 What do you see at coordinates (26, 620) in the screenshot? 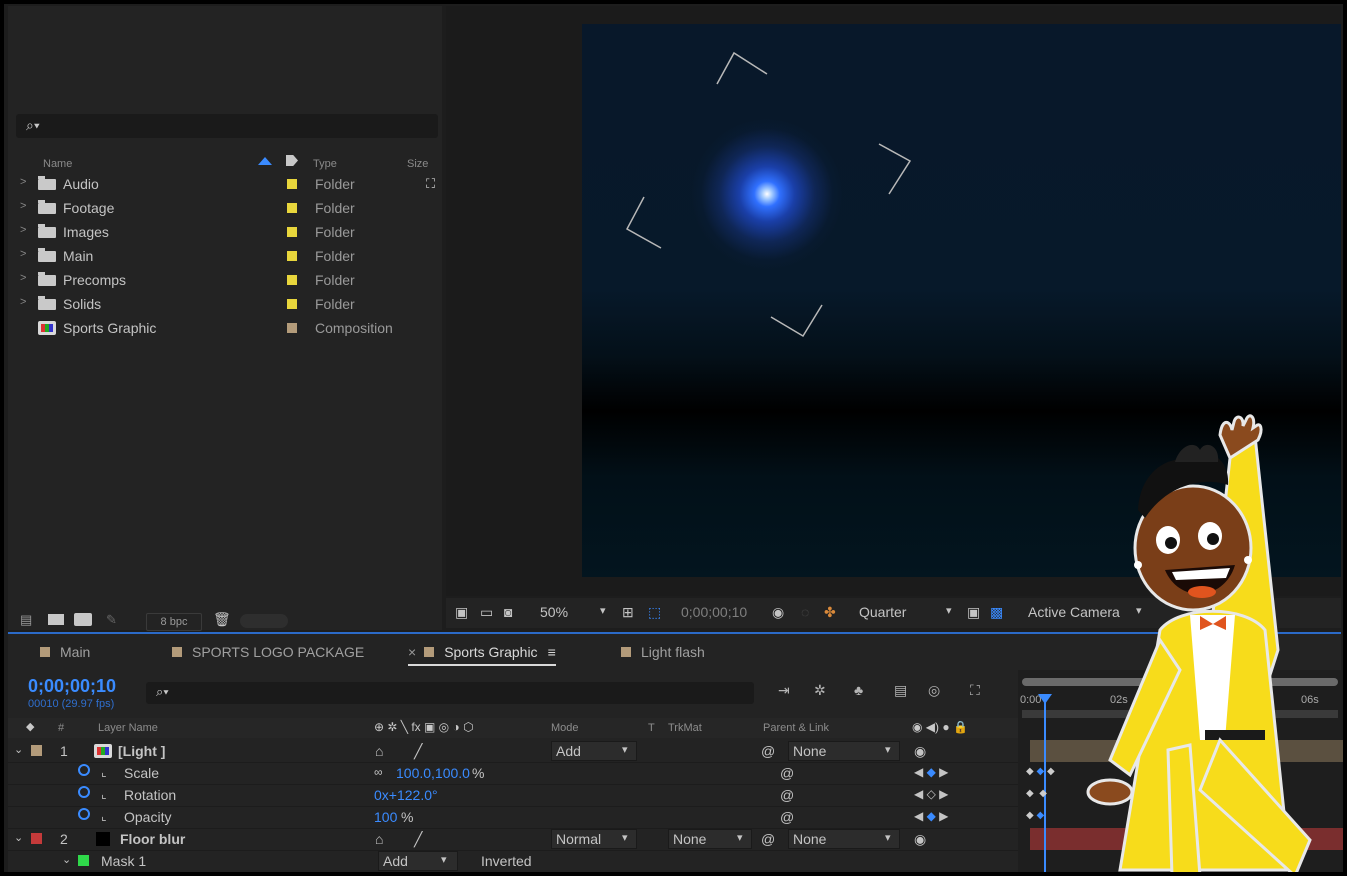
I see `interpret-footage-icon: ▤` at bounding box center [26, 620].